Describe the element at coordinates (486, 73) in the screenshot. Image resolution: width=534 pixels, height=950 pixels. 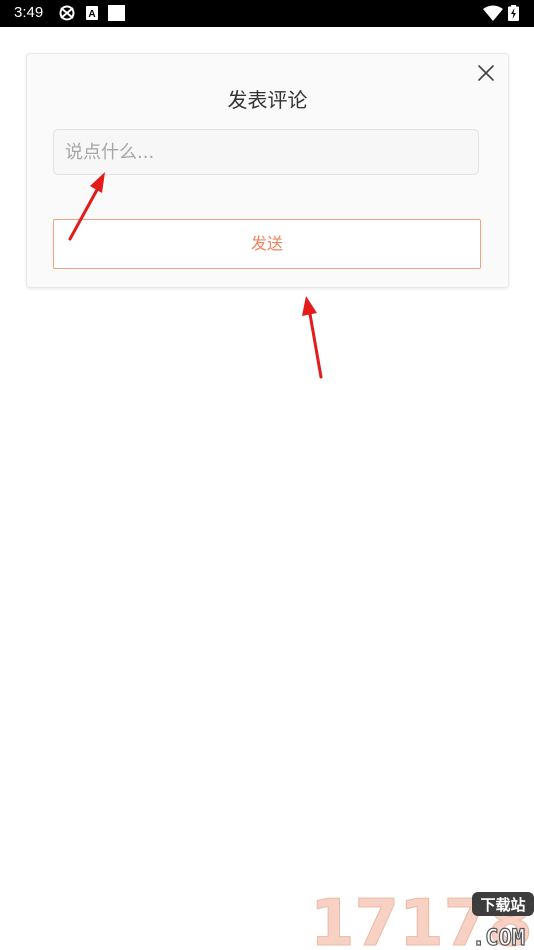
I see `close-icon` at that location.